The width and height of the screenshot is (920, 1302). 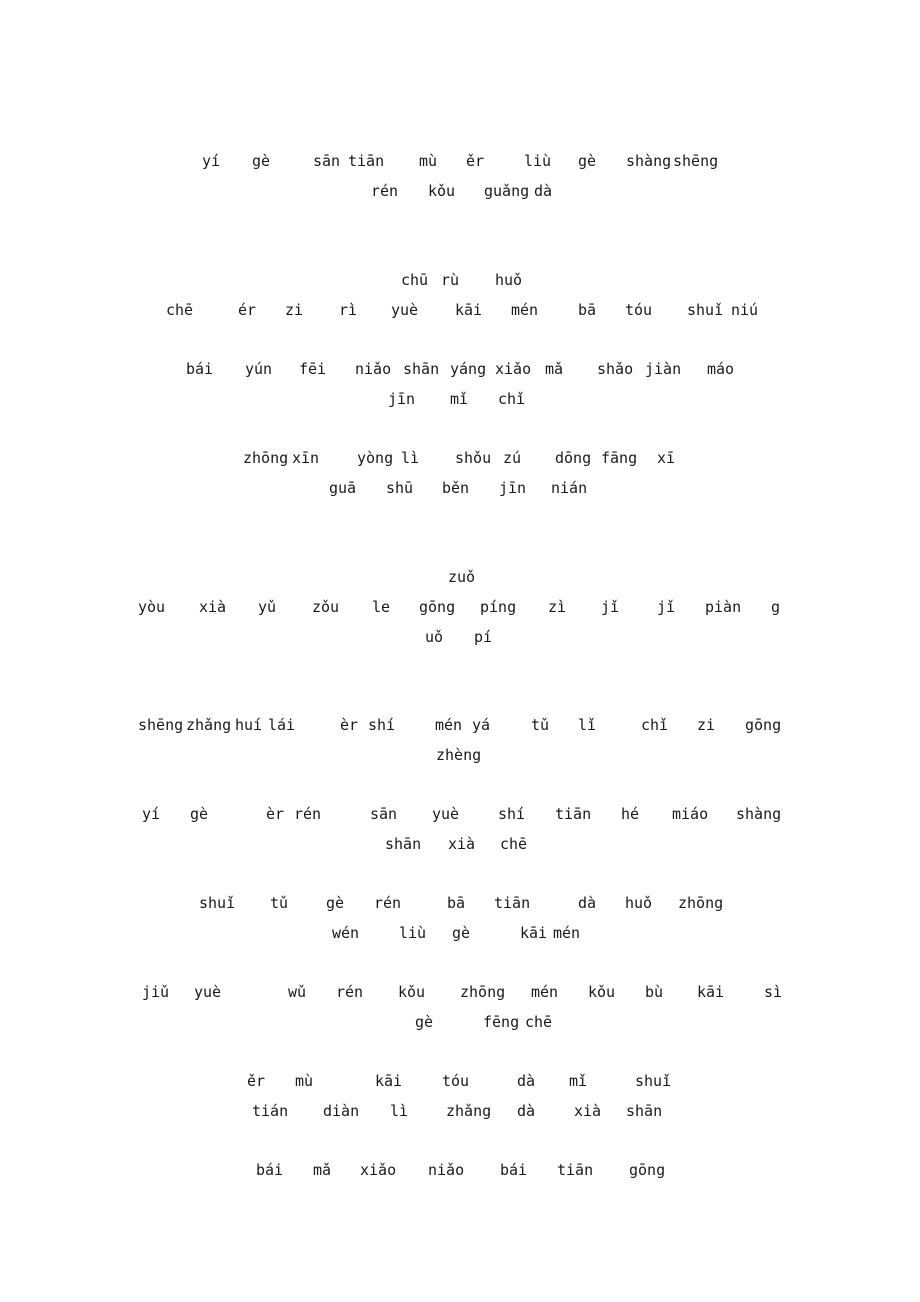 What do you see at coordinates (475, 161) in the screenshot?
I see `pinyin-token: ěr` at bounding box center [475, 161].